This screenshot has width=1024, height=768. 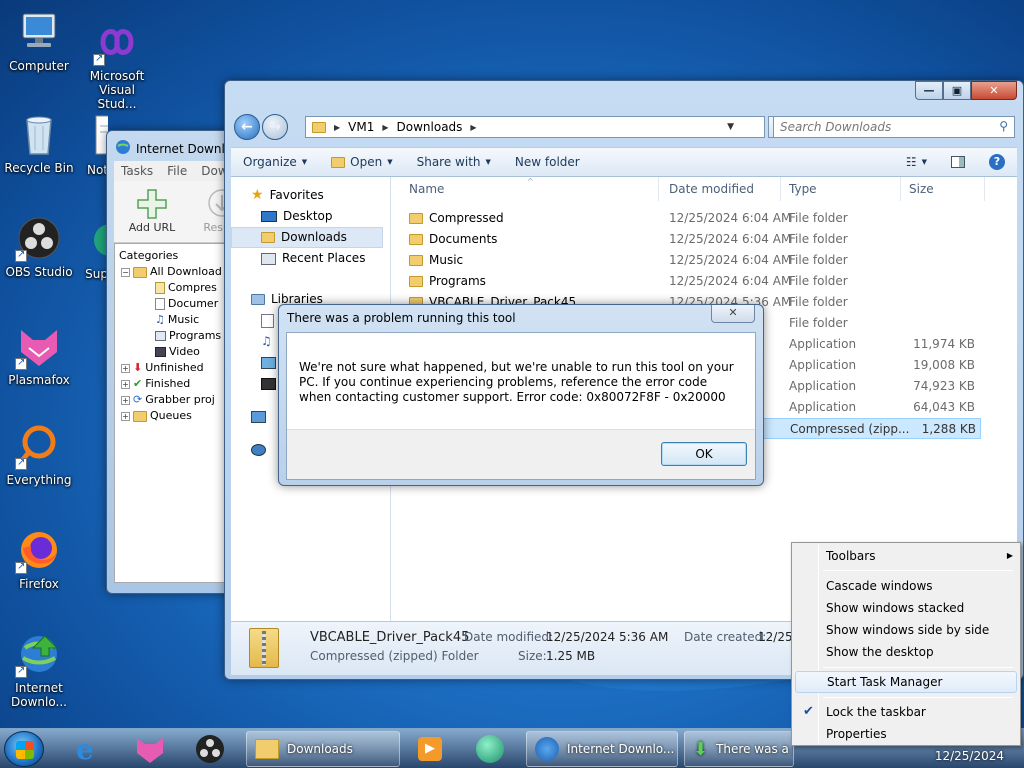 What do you see at coordinates (906, 652) in the screenshot?
I see `menu-item-show-the-desktop: Show the desktop` at bounding box center [906, 652].